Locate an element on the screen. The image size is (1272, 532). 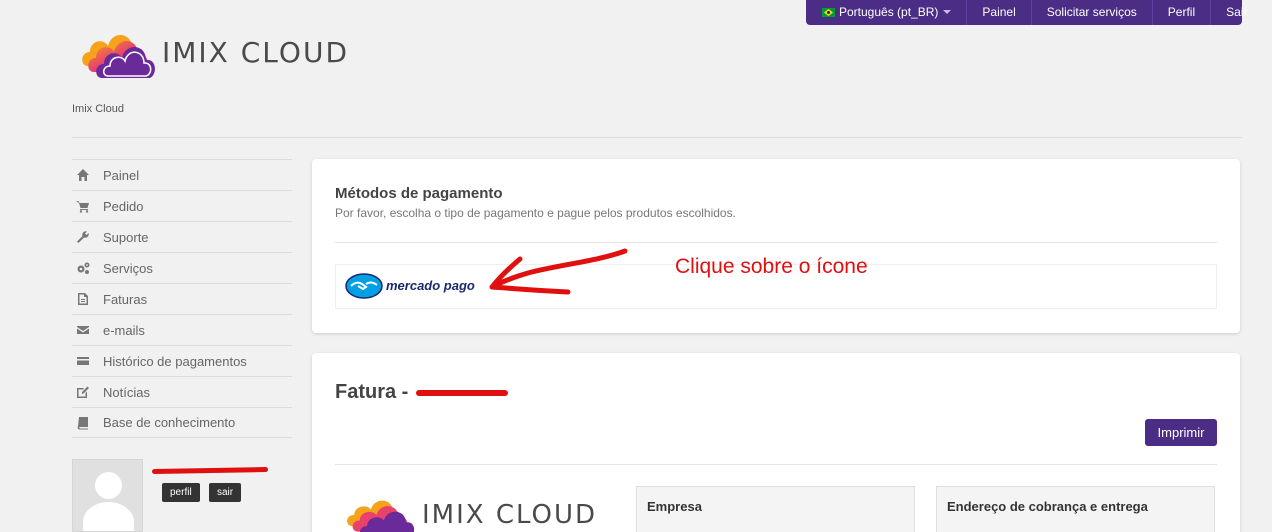
sidebar-item-pedido: Pedido is located at coordinates (182, 205).